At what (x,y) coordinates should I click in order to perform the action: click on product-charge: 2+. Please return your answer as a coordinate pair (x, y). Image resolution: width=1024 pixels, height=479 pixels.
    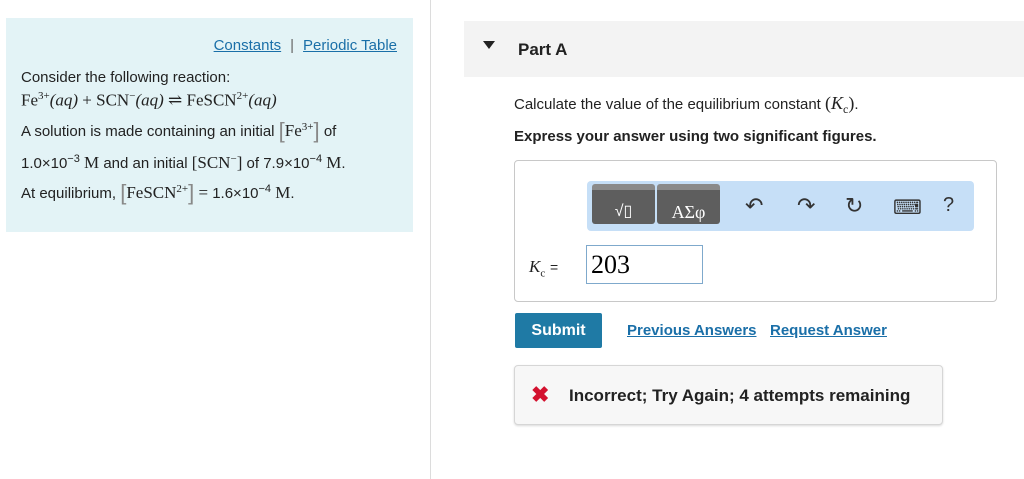
    Looking at the image, I should click on (242, 96).